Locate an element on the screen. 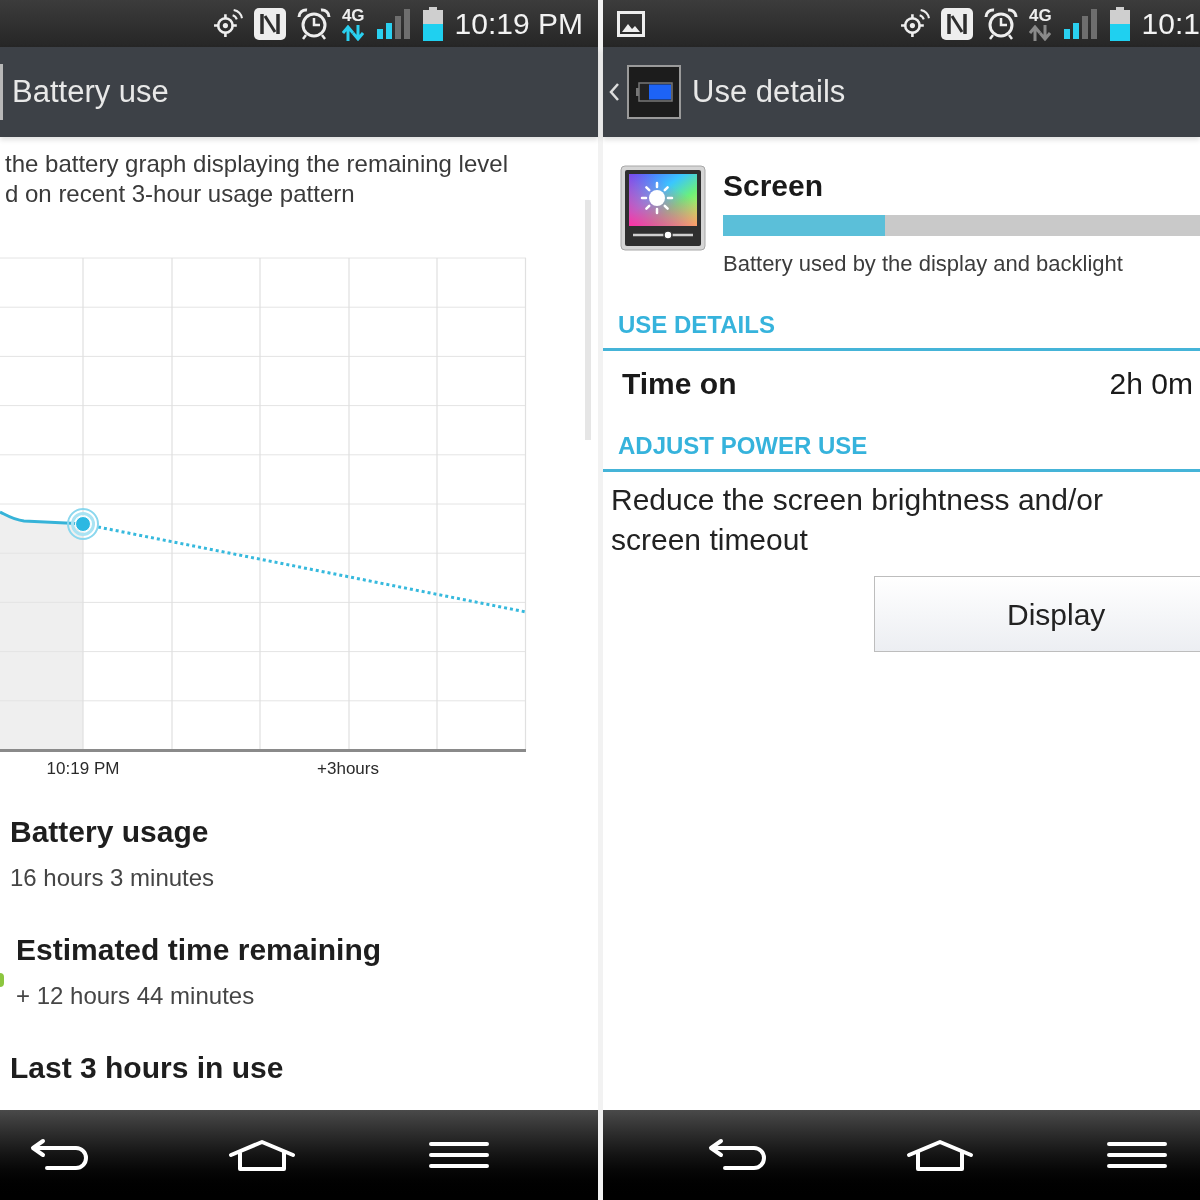 The width and height of the screenshot is (1200, 1200). detail-value: 2h 0m is located at coordinates (1151, 384).